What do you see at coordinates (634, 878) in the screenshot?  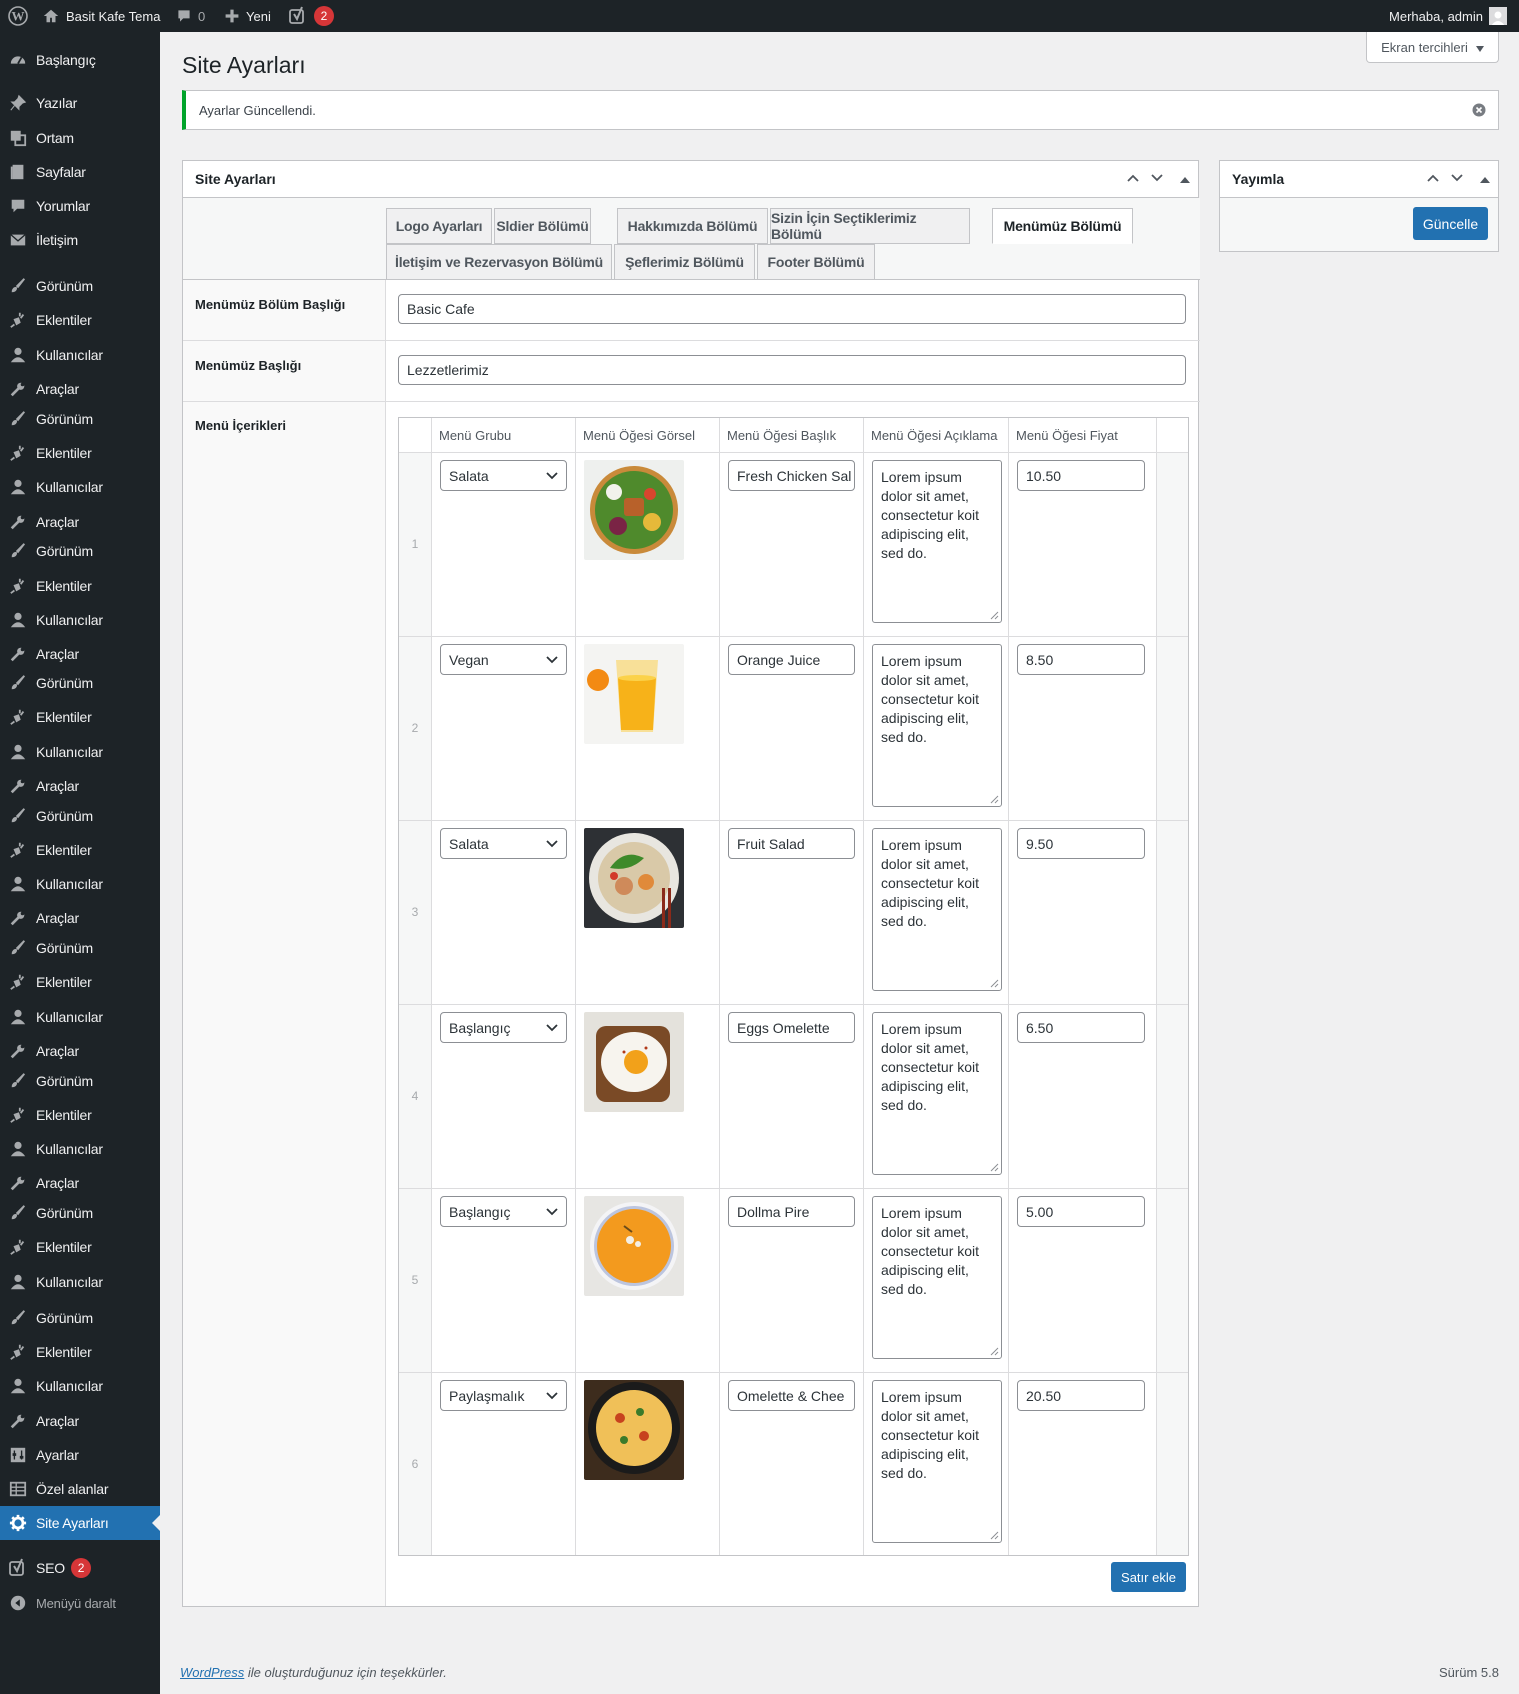 I see `fruit-salad-image` at bounding box center [634, 878].